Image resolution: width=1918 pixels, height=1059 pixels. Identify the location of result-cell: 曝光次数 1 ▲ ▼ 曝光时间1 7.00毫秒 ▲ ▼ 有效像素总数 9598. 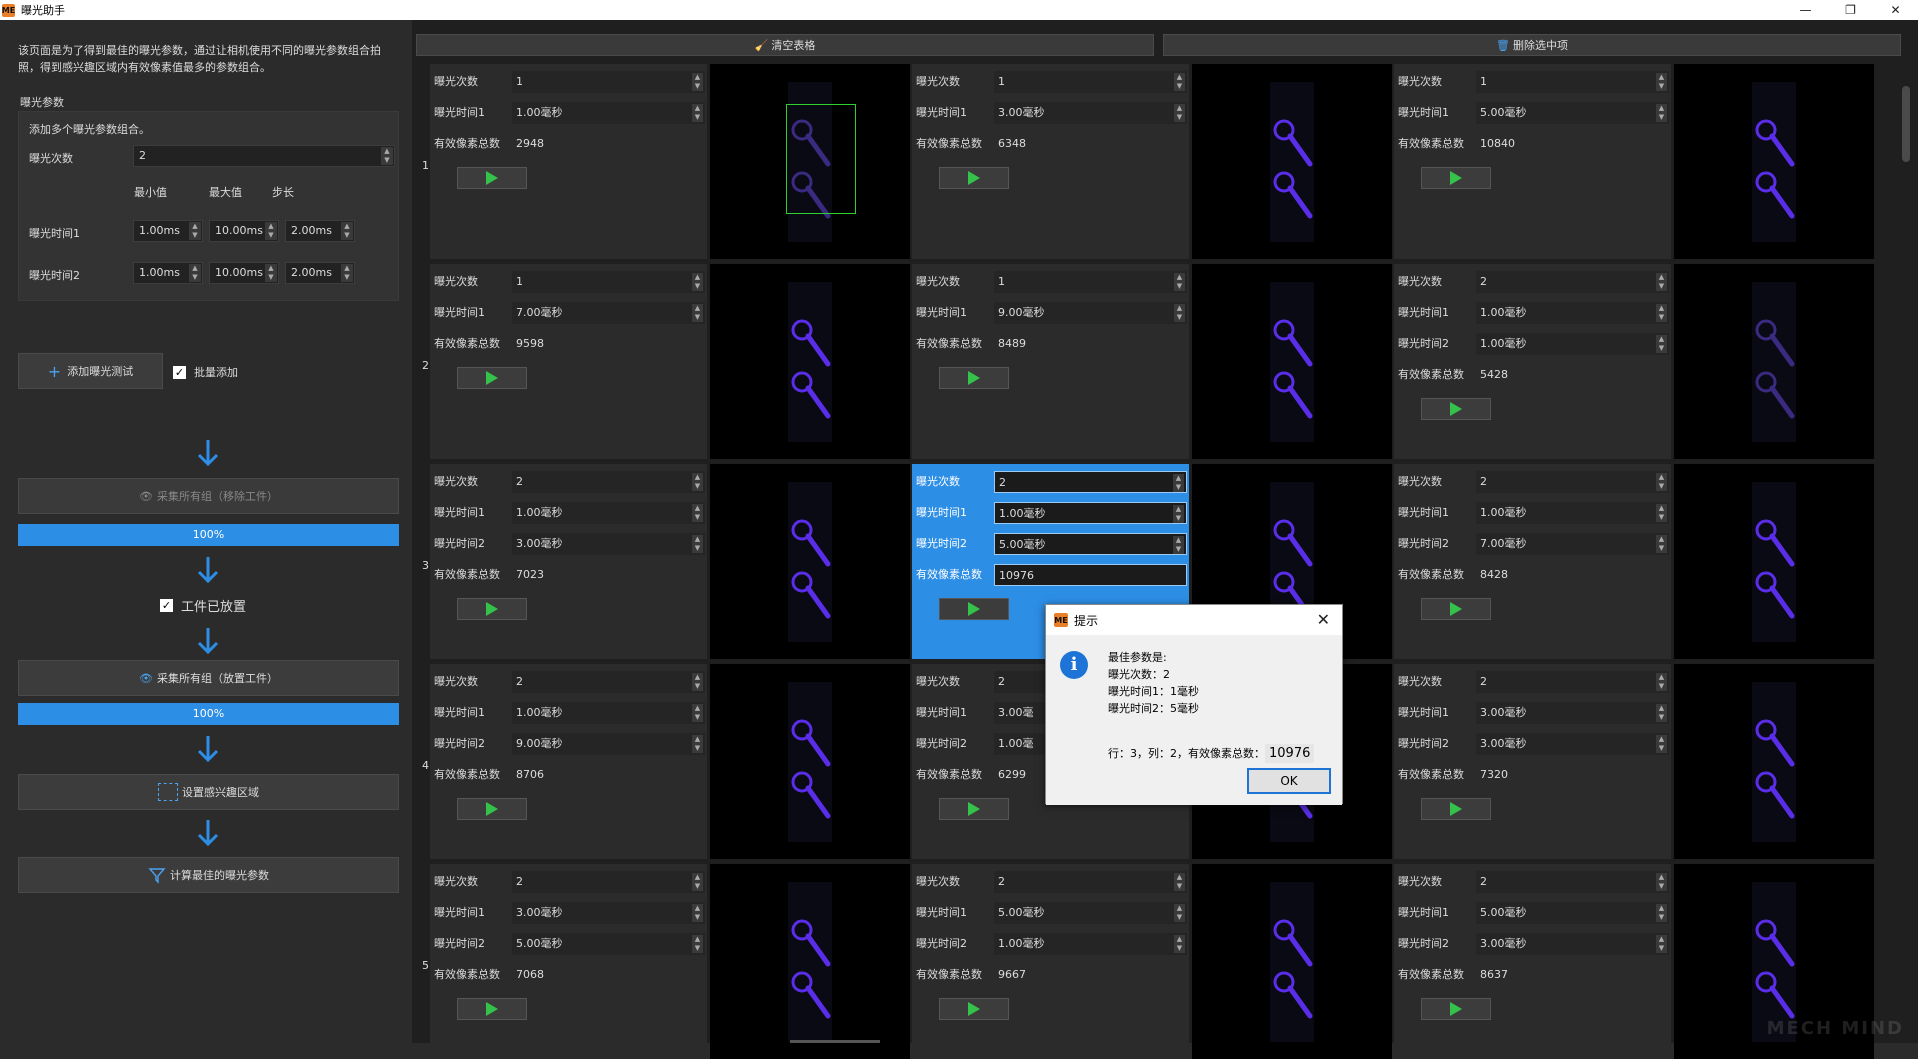
(568, 361).